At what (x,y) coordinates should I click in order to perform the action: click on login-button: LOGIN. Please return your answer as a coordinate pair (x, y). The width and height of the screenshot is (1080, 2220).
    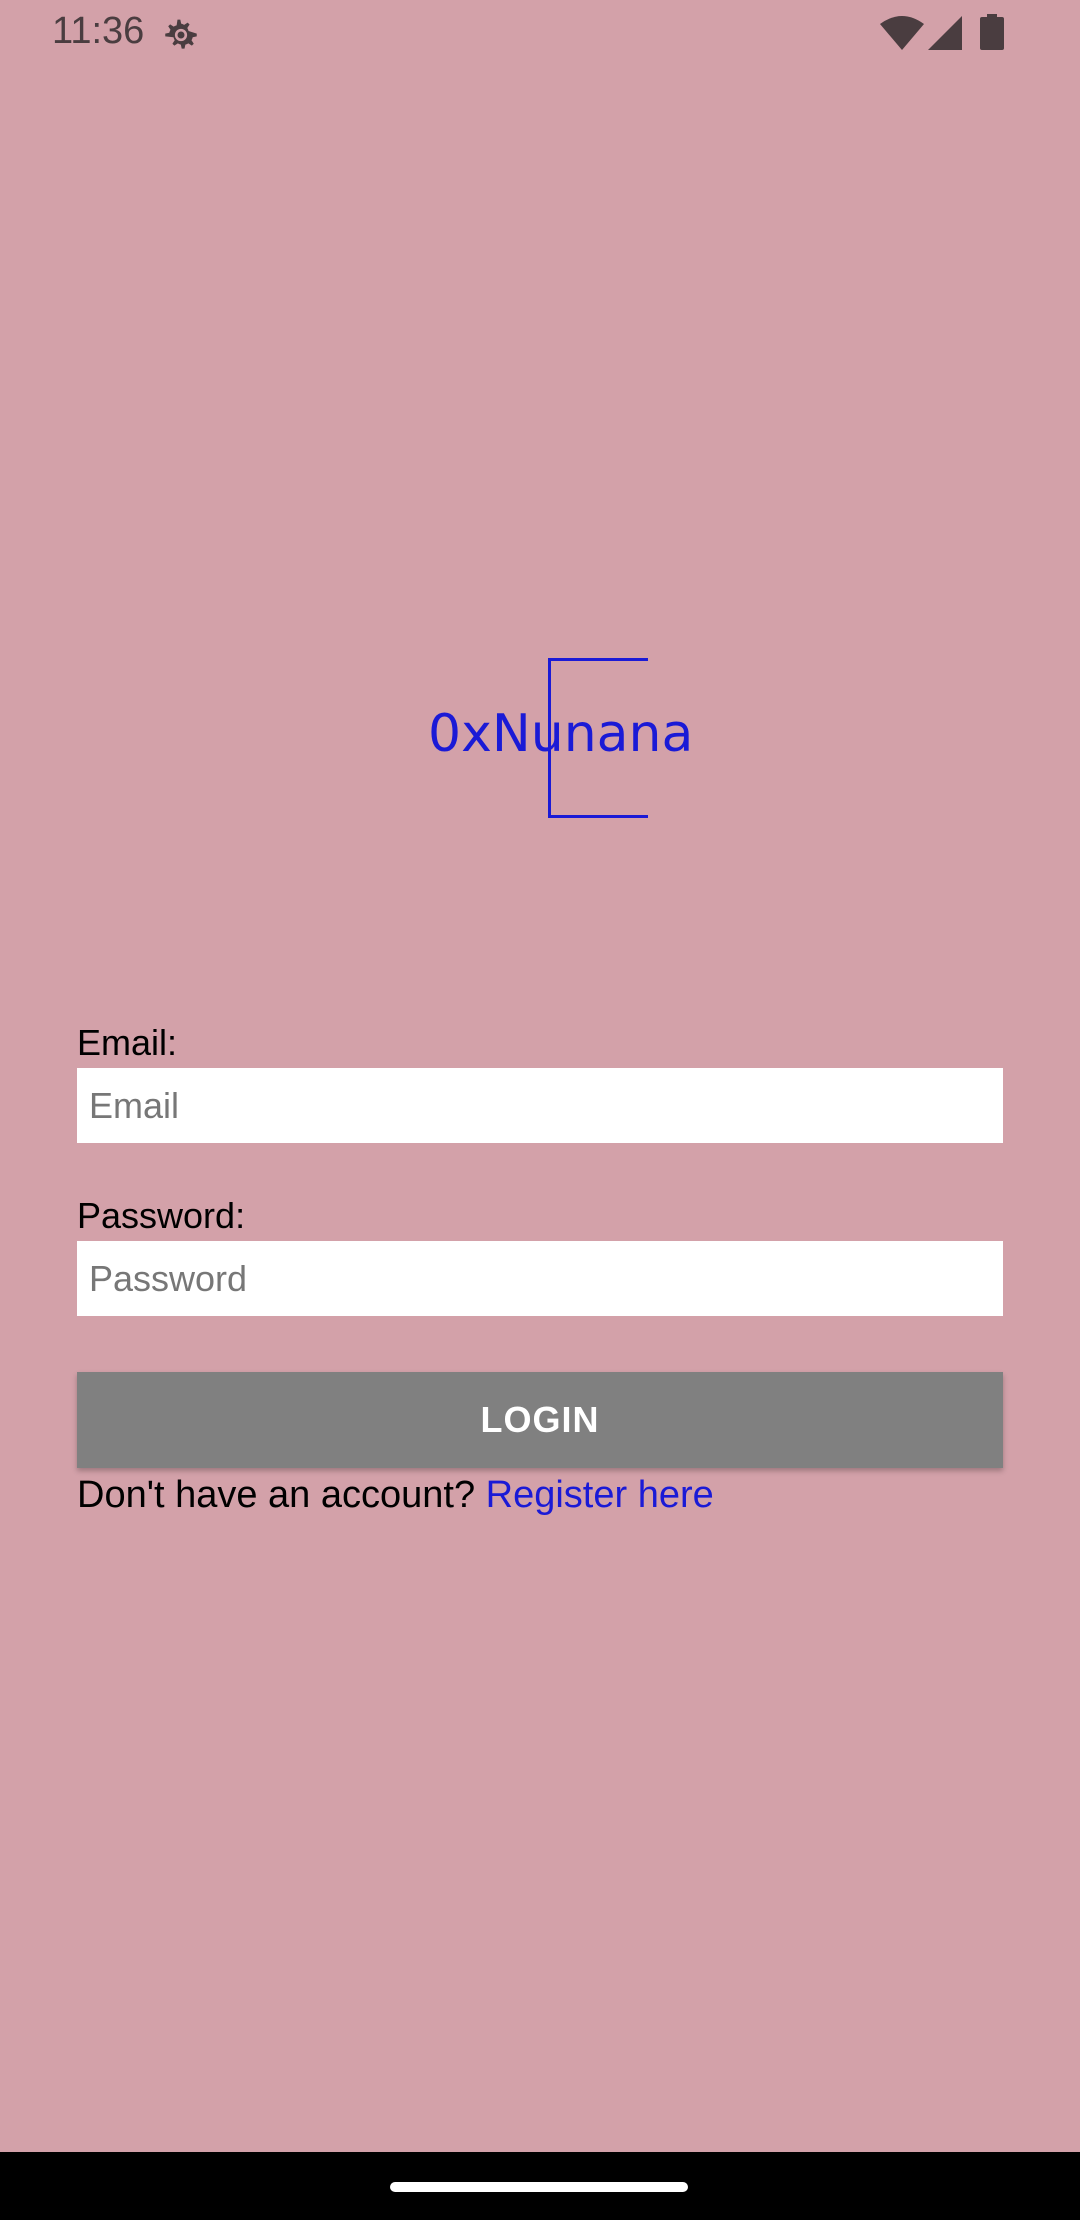
    Looking at the image, I should click on (540, 1420).